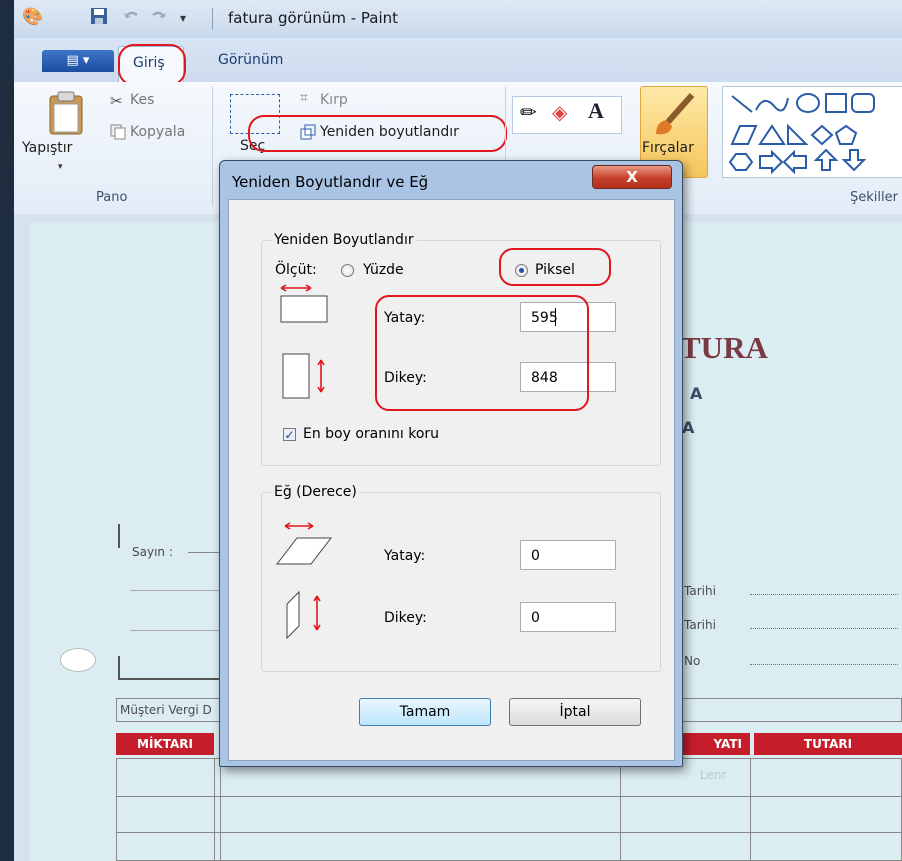 This screenshot has height=861, width=902. I want to click on brushes-label: Fırçalar, so click(668, 148).